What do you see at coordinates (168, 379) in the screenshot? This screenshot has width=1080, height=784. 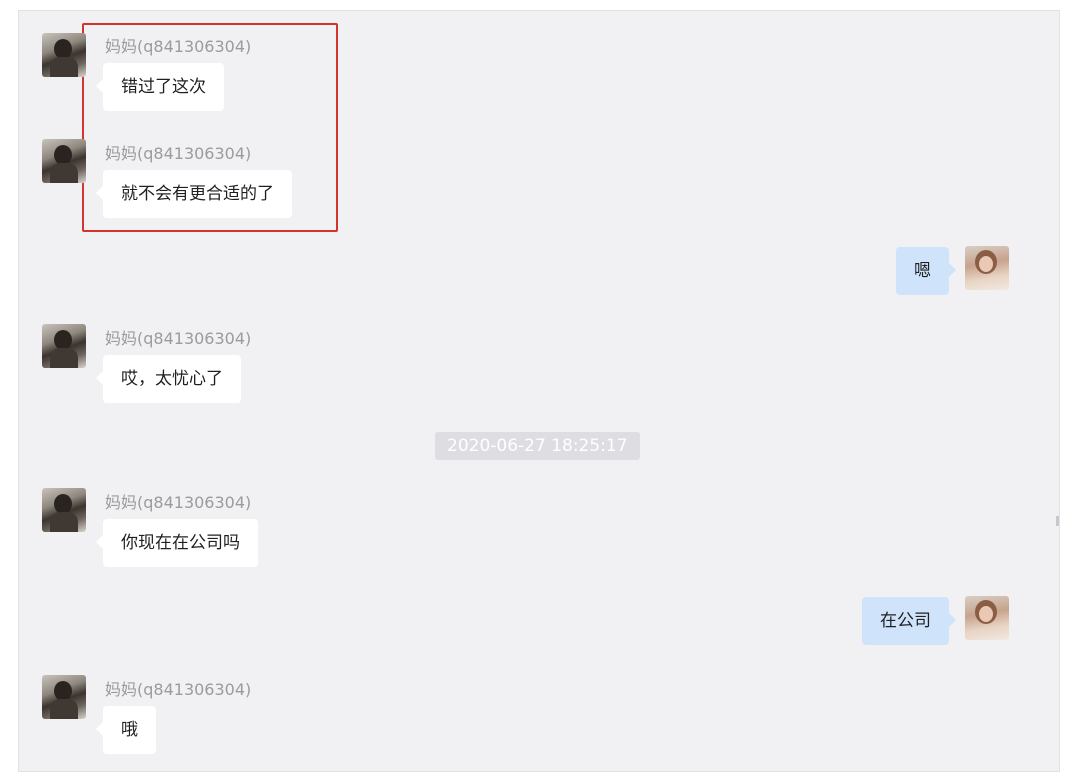 I see `message-bubble: 哎，太忧心了` at bounding box center [168, 379].